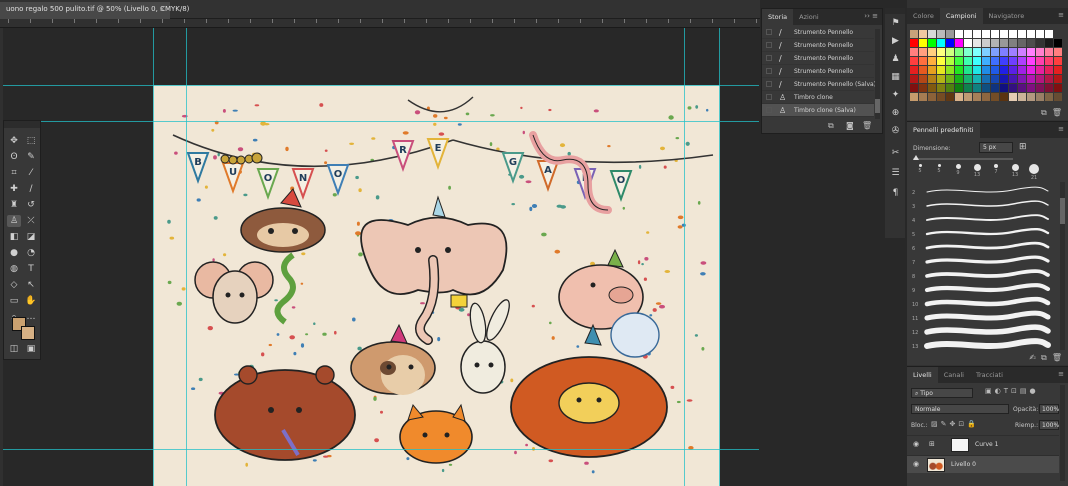 The height and width of the screenshot is (486, 1068). Describe the element at coordinates (986, 444) in the screenshot. I see `layer-name: Curve 1` at that location.